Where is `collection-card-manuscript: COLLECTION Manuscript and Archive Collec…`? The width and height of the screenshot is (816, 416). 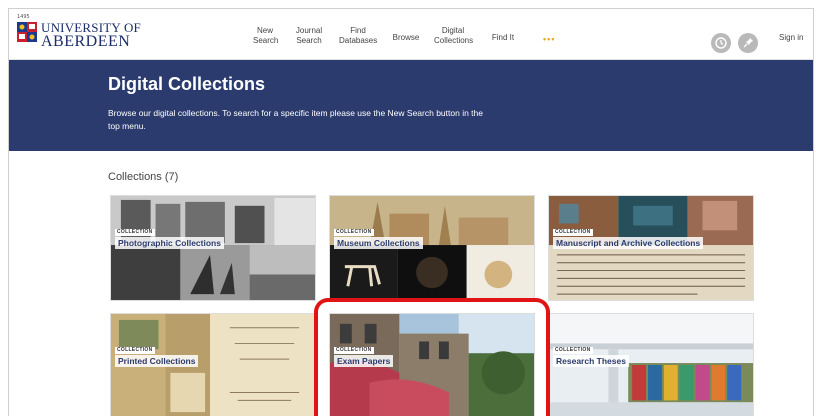
collection-card-manuscript: COLLECTION Manuscript and Archive Collec… is located at coordinates (651, 248).